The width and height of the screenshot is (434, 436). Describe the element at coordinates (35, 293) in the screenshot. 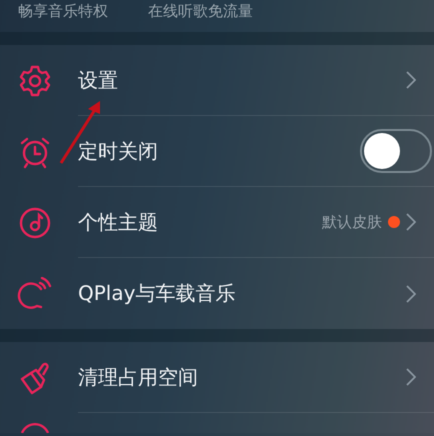

I see `qplay-icon` at that location.